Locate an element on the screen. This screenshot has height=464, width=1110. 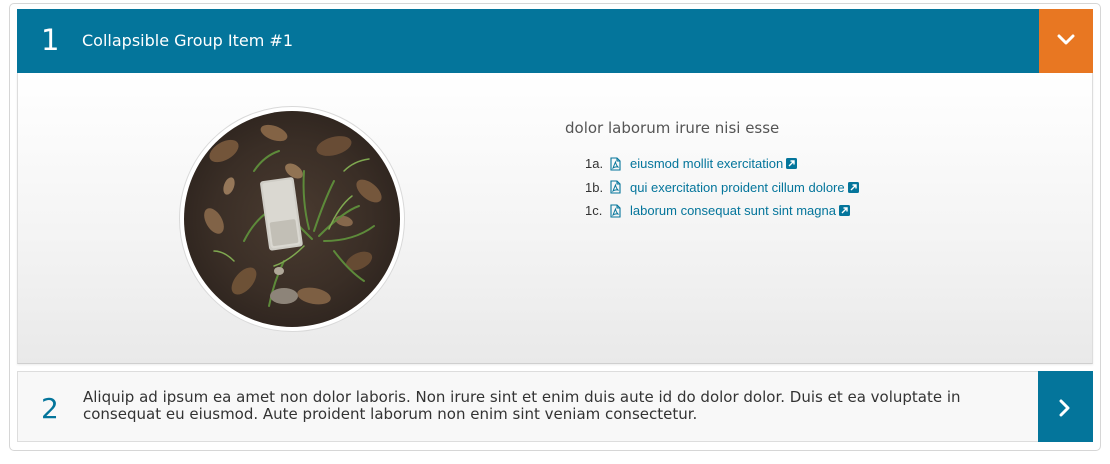
item-title: Collapsible Group Item #1 is located at coordinates (188, 40).